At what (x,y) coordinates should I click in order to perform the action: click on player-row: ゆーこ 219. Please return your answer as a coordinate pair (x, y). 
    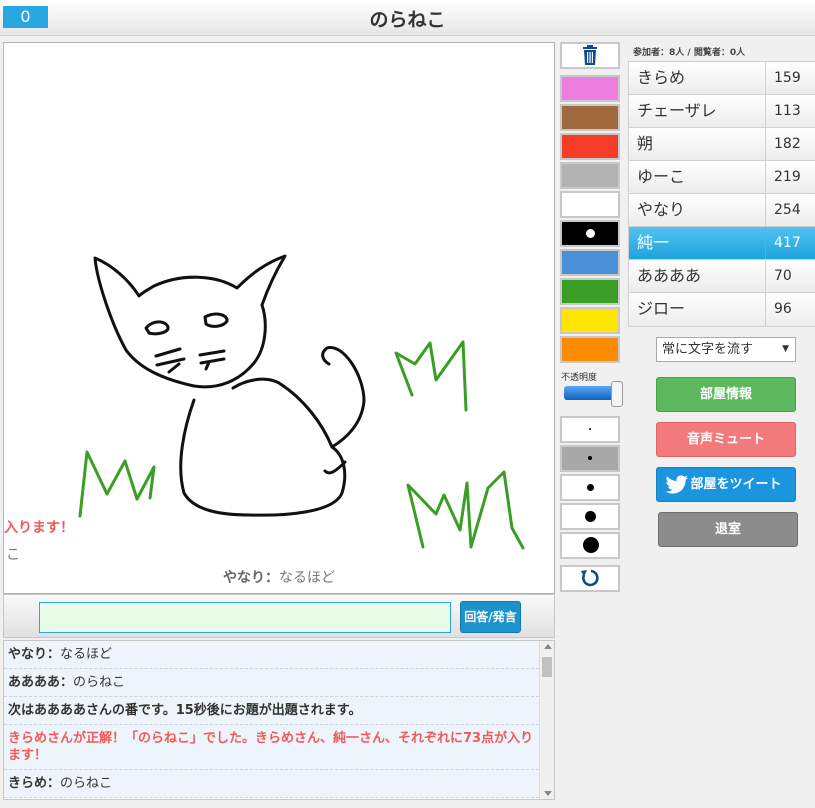
    Looking at the image, I should click on (722, 177).